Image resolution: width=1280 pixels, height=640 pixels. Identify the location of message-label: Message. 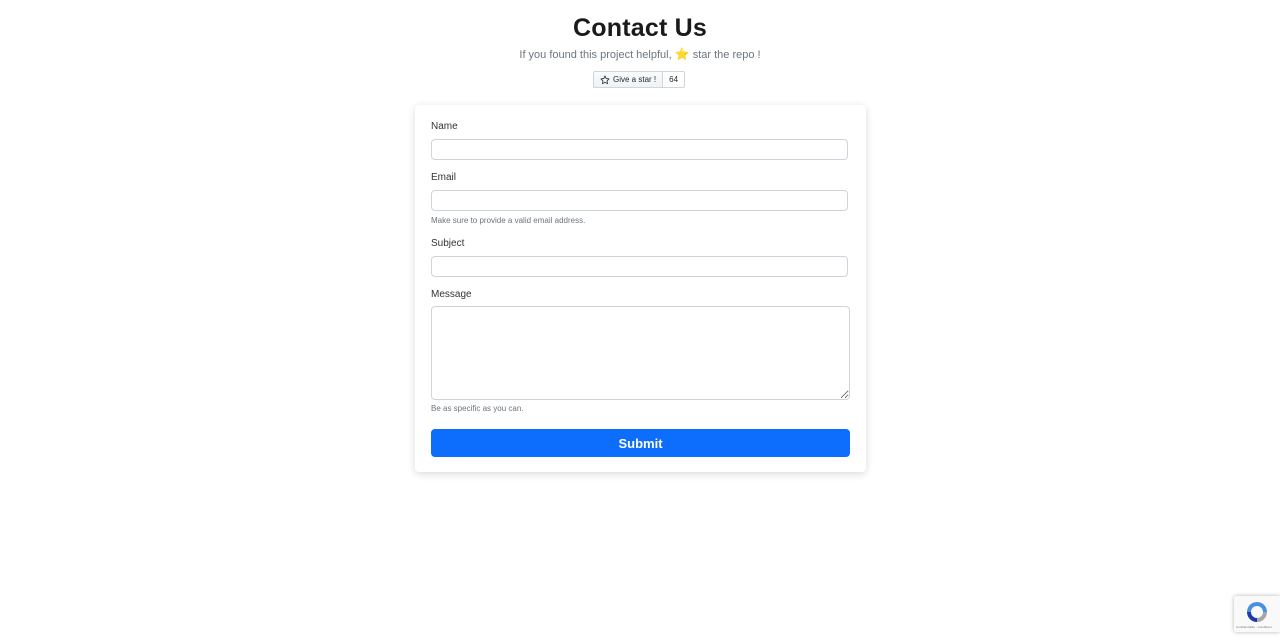
(451, 294).